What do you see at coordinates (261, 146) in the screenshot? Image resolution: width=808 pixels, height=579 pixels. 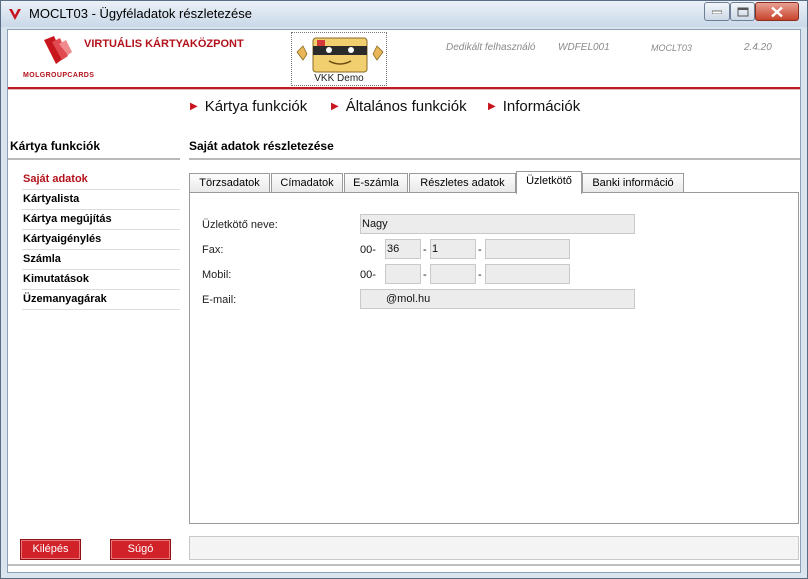 I see `page-title: Saját adatok részletezése` at bounding box center [261, 146].